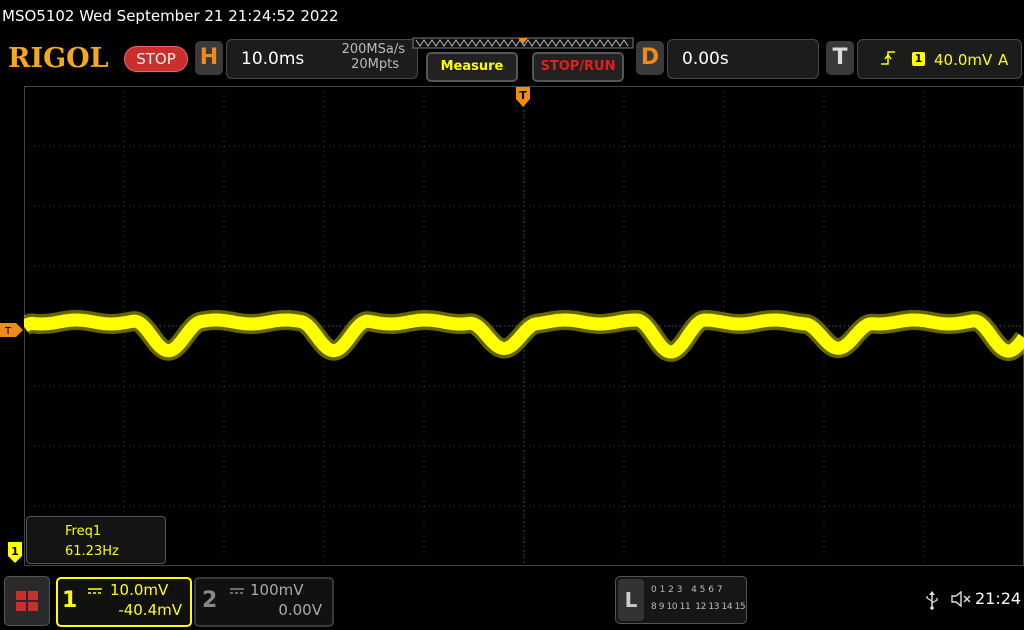 The height and width of the screenshot is (630, 1024). What do you see at coordinates (300, 610) in the screenshot?
I see `channel2-offset: 0.00V` at bounding box center [300, 610].